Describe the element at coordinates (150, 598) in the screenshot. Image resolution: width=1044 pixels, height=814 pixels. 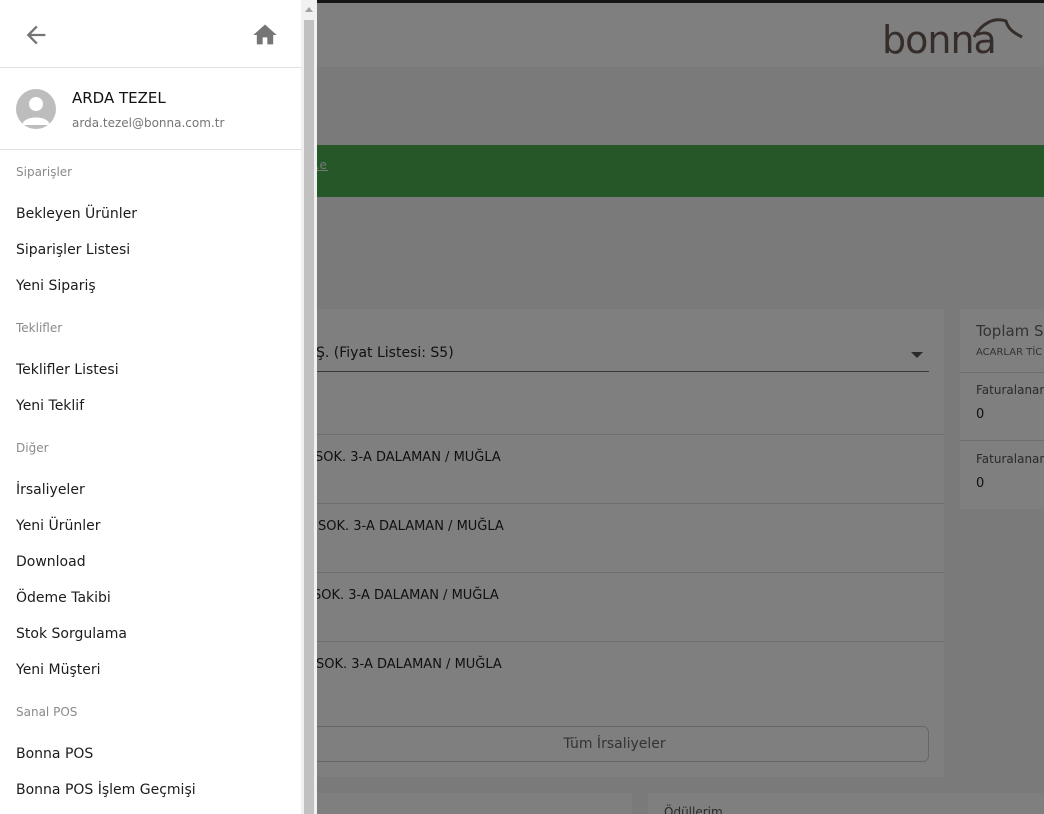
I see `menu-item-odeme-takibi: Ödeme Takibi` at that location.